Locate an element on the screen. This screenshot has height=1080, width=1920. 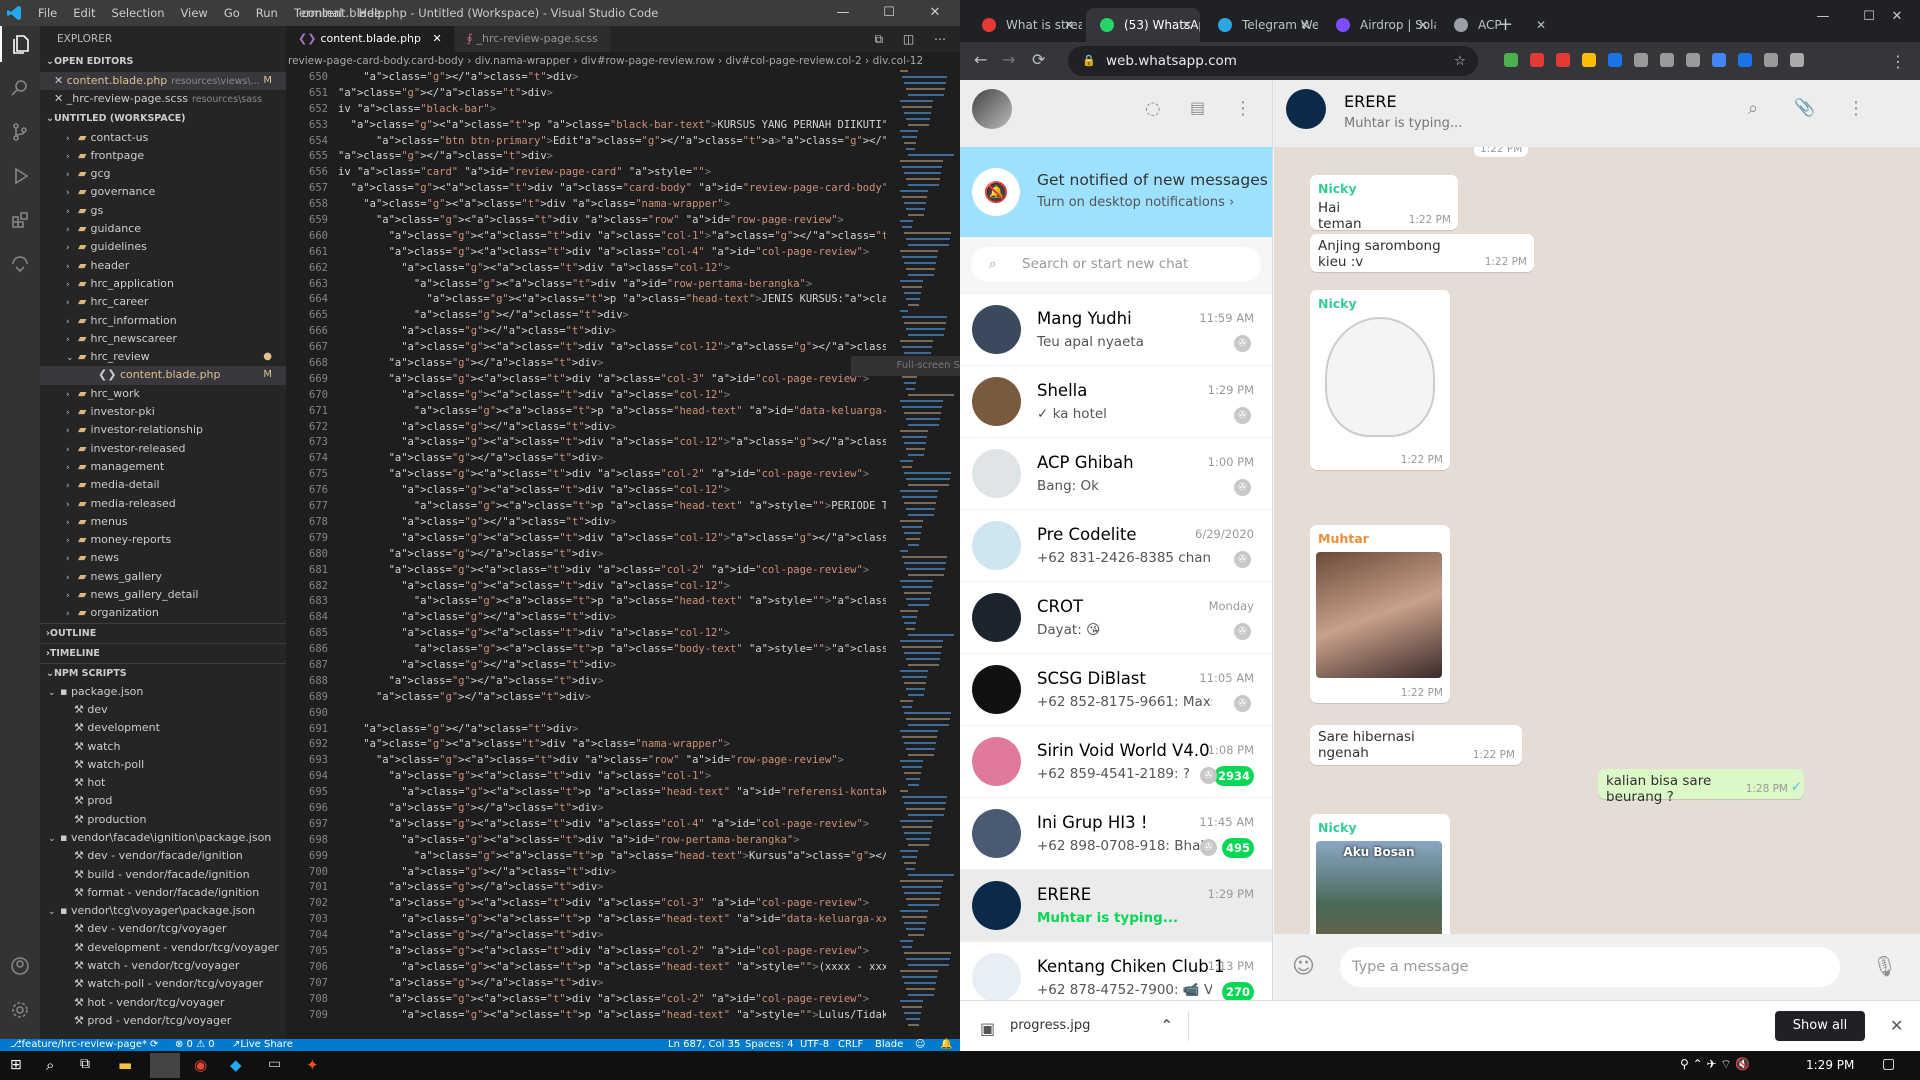
menu-item-help: Help is located at coordinates (371, 13).